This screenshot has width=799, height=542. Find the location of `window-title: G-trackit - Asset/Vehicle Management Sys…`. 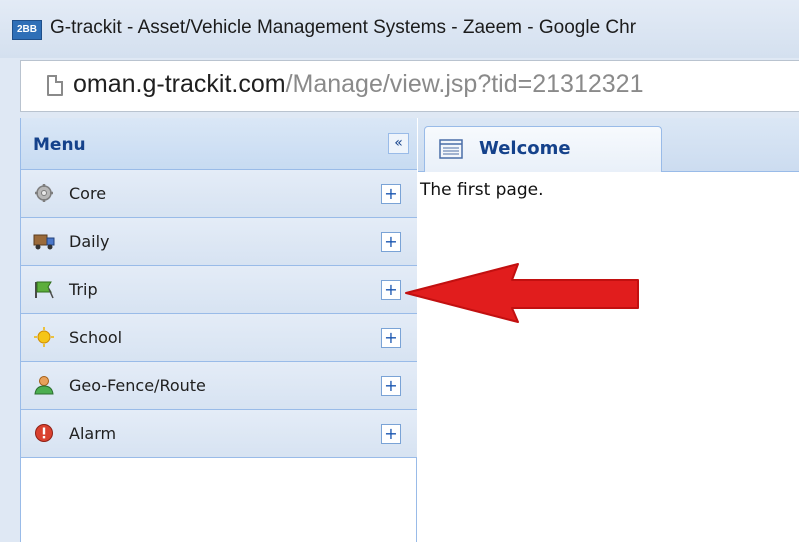

window-title: G-trackit - Asset/Vehicle Management Sys… is located at coordinates (343, 27).